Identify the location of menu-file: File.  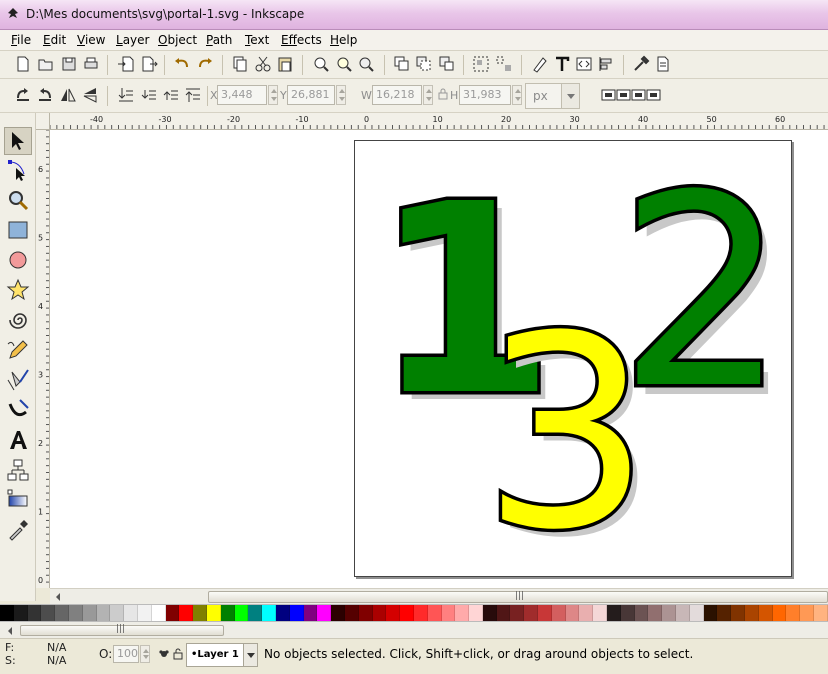
(21, 40).